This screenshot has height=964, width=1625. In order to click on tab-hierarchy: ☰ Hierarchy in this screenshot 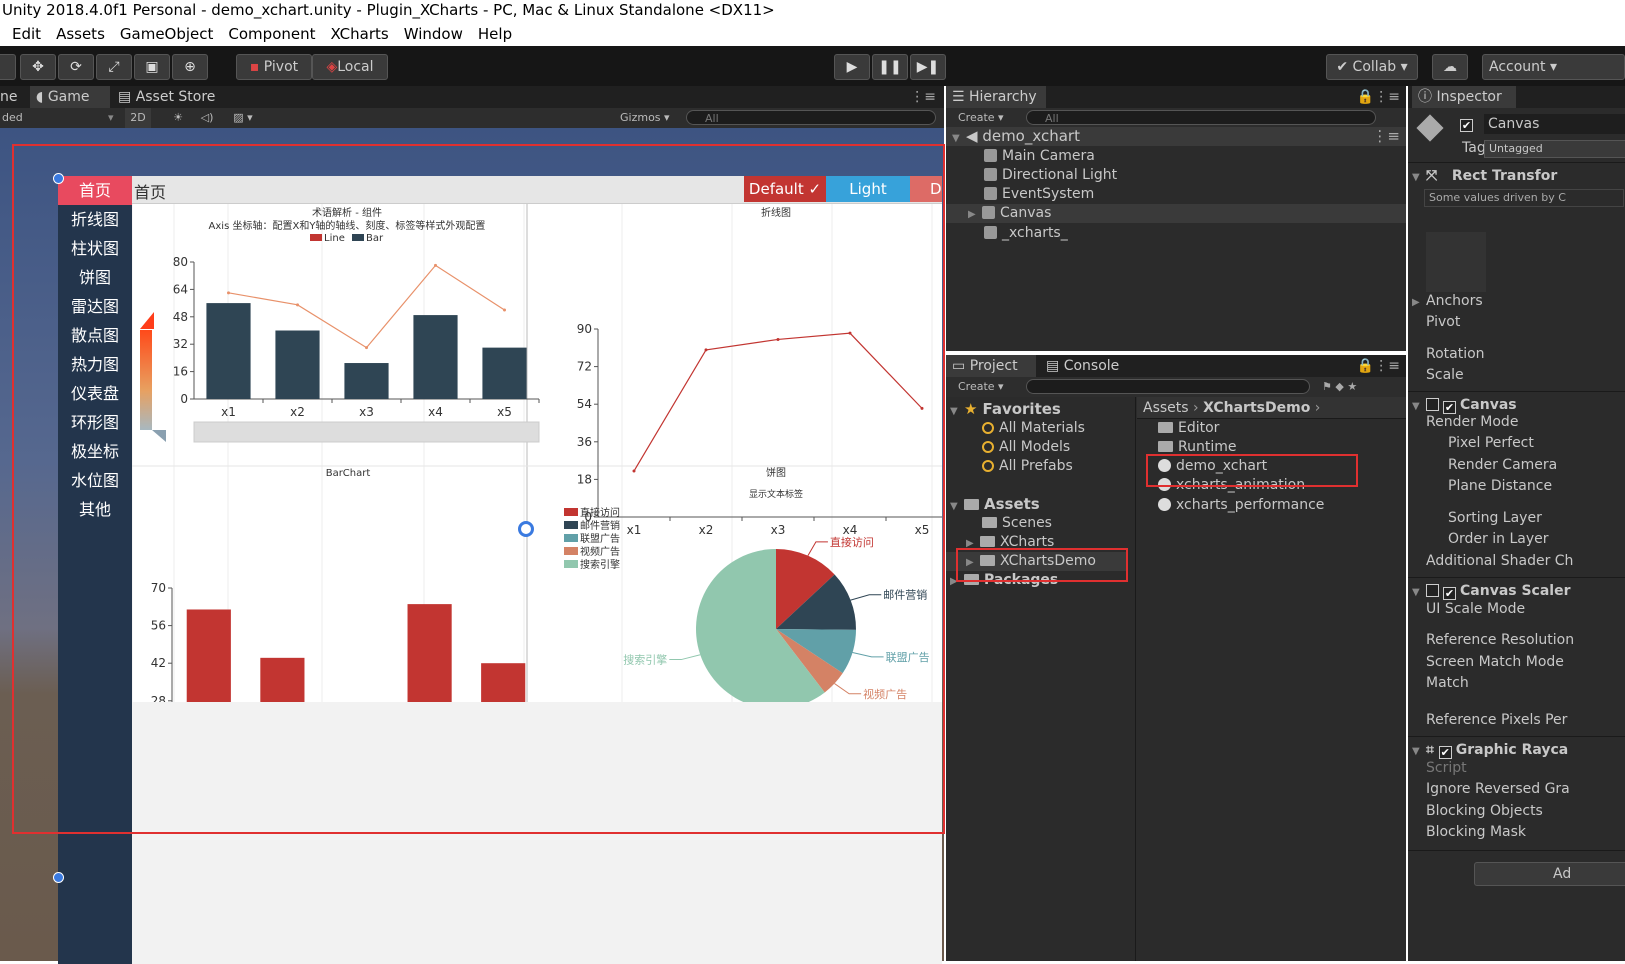, I will do `click(996, 97)`.